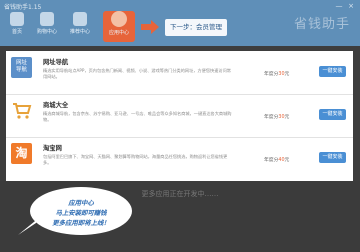  I want to click on tab-label: 首页, so click(16, 32).